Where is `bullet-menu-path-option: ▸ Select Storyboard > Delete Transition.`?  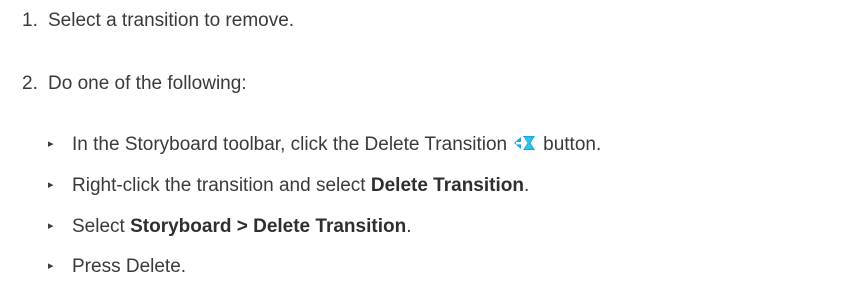
bullet-menu-path-option: ▸ Select Storyboard > Delete Transition. is located at coordinates (229, 227).